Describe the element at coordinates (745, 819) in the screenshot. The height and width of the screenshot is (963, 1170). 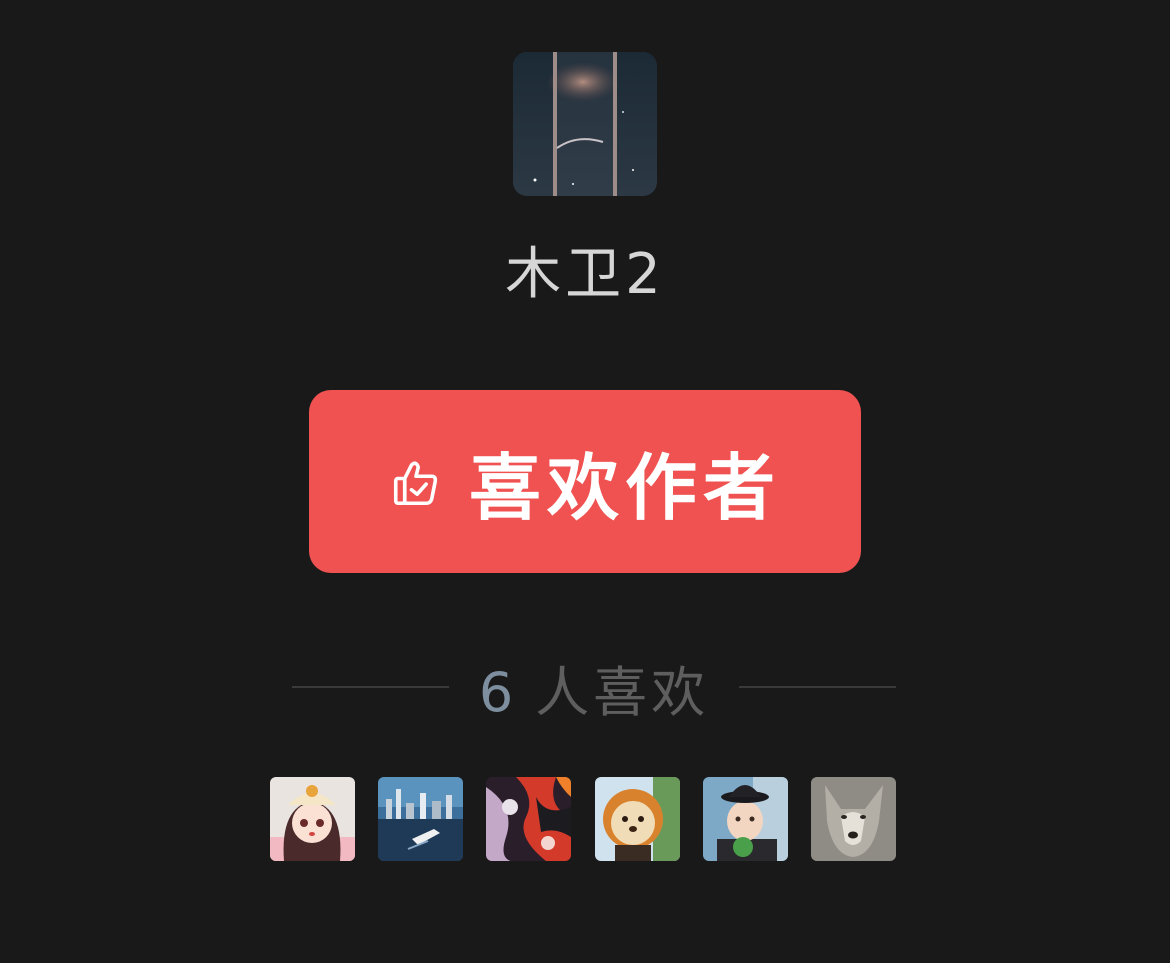
I see `fan-avatar-boy-hat` at that location.